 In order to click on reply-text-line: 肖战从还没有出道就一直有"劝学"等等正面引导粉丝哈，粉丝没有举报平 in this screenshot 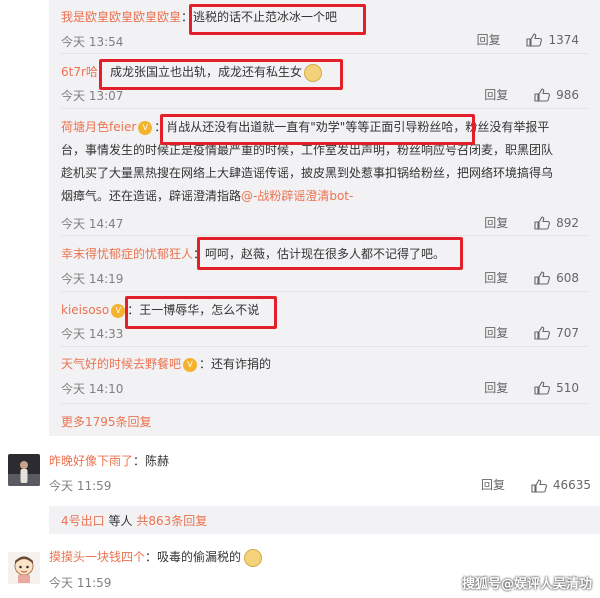, I will do `click(358, 127)`.